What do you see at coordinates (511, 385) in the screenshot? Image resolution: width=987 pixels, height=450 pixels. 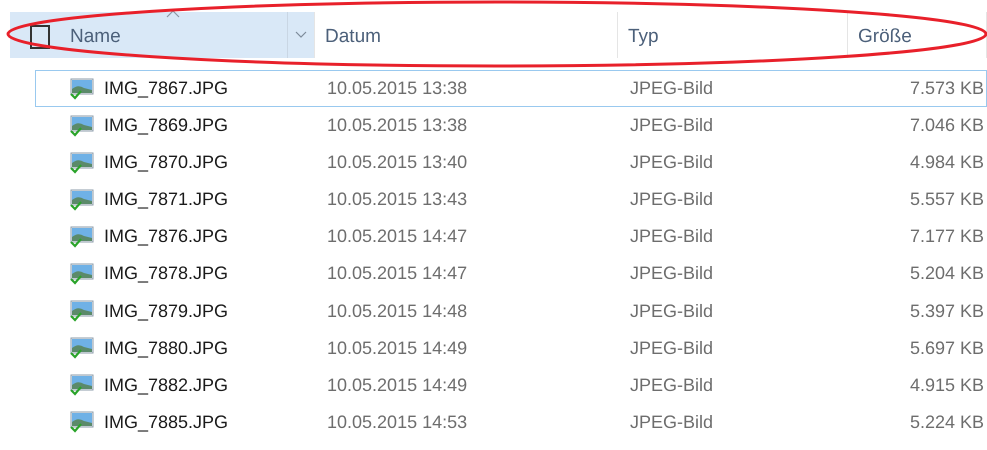 I see `file-row: IMG_7882.JPG 10.05.2015 14:49 JPEG-Bild 4.915 KB` at bounding box center [511, 385].